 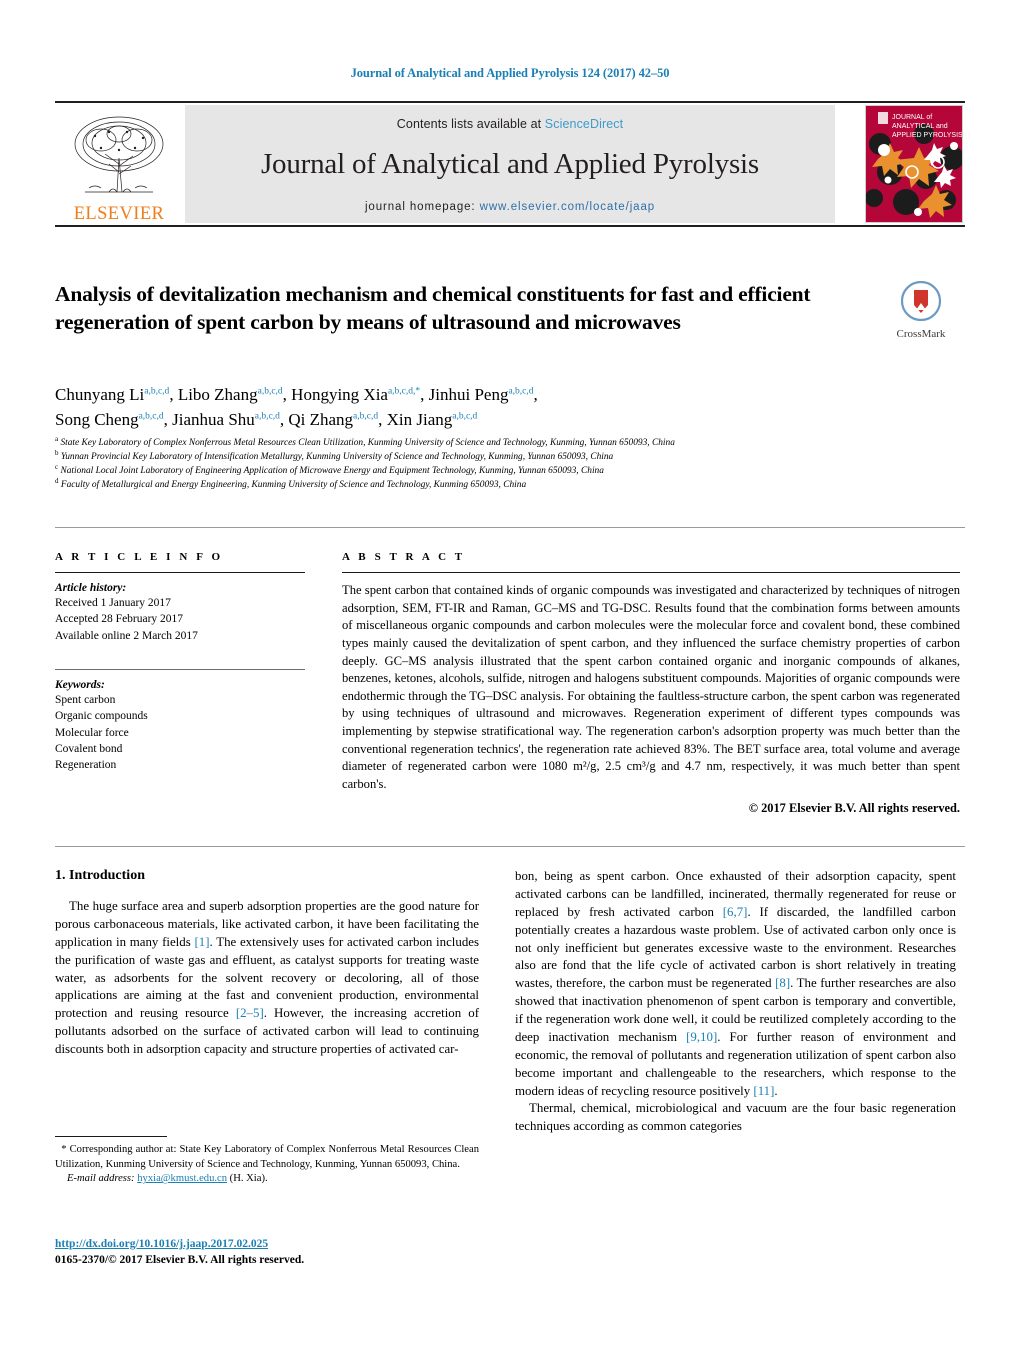 What do you see at coordinates (763, 1091) in the screenshot?
I see `citation-reference: [11]` at bounding box center [763, 1091].